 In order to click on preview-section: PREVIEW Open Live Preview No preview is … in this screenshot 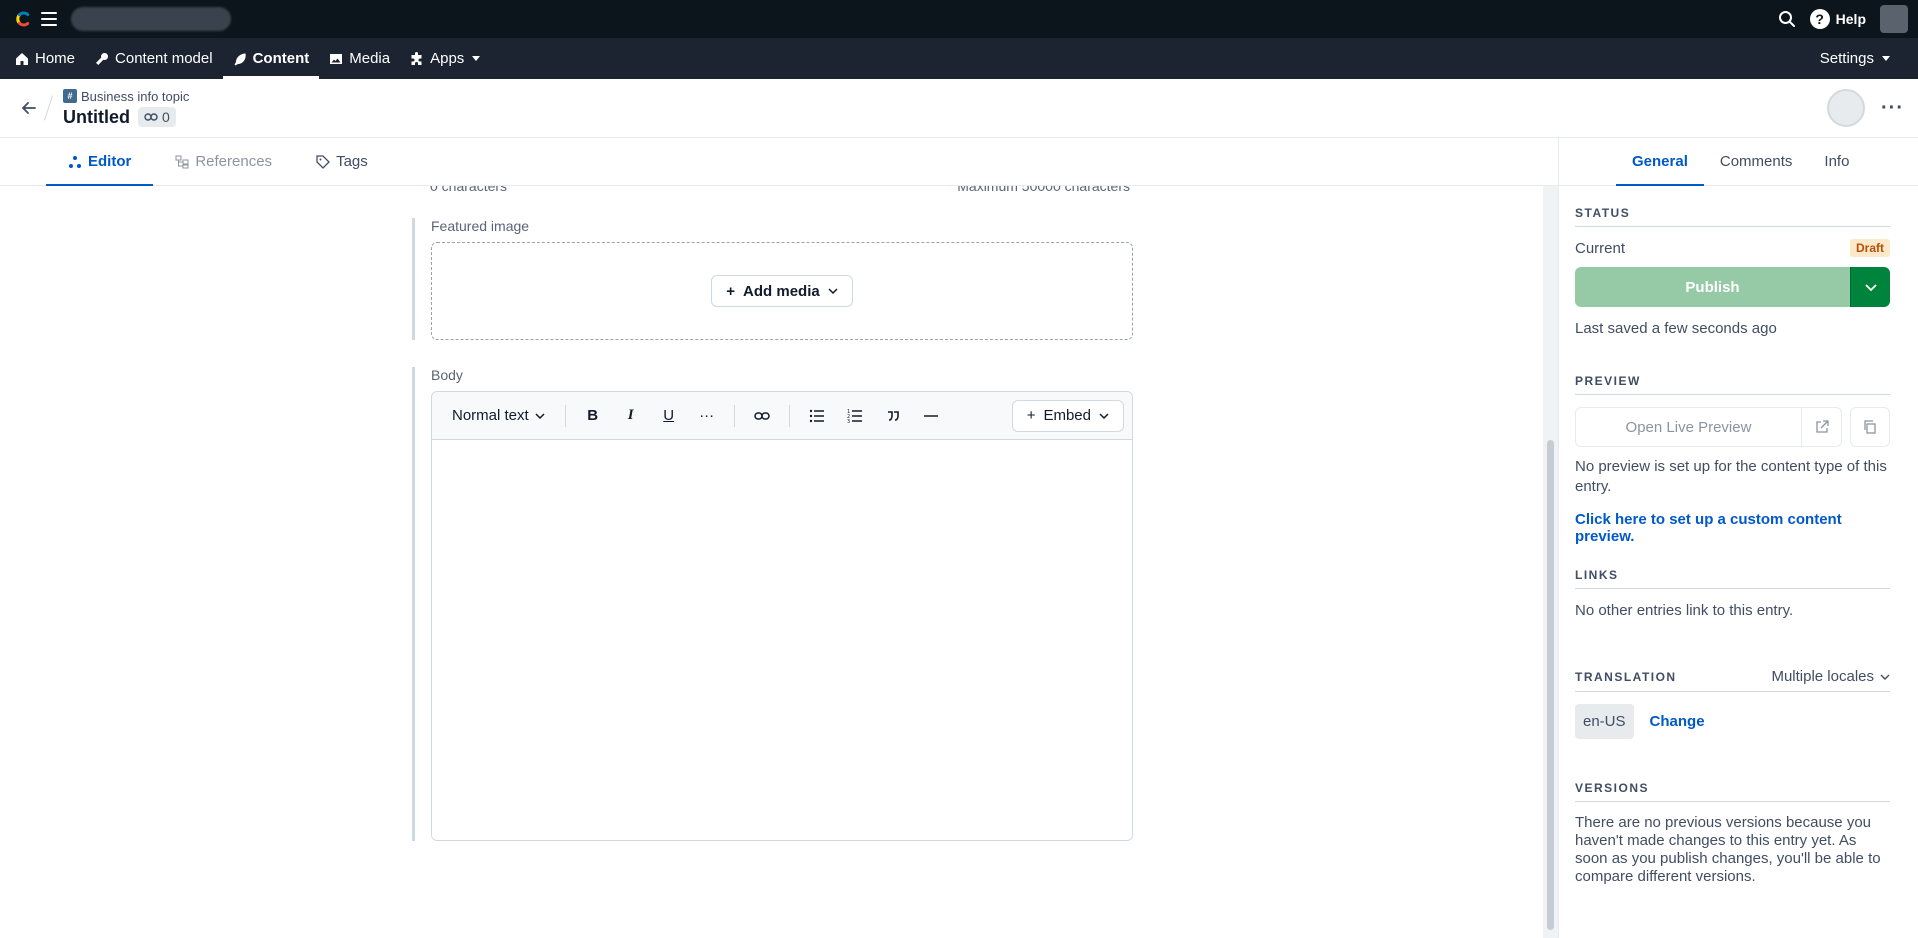, I will do `click(1732, 459)`.